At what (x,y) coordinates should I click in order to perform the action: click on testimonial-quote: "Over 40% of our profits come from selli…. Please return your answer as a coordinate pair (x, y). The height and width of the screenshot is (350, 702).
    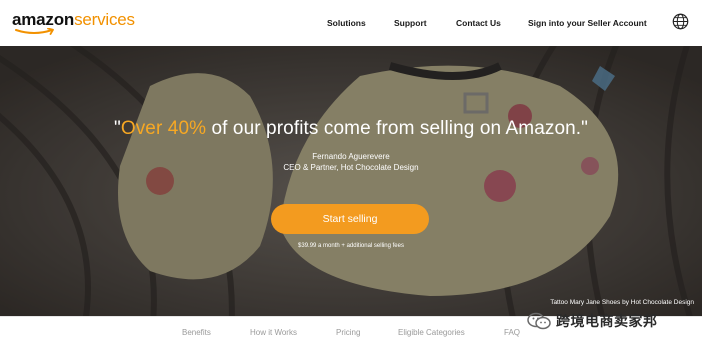
    Looking at the image, I should click on (351, 129).